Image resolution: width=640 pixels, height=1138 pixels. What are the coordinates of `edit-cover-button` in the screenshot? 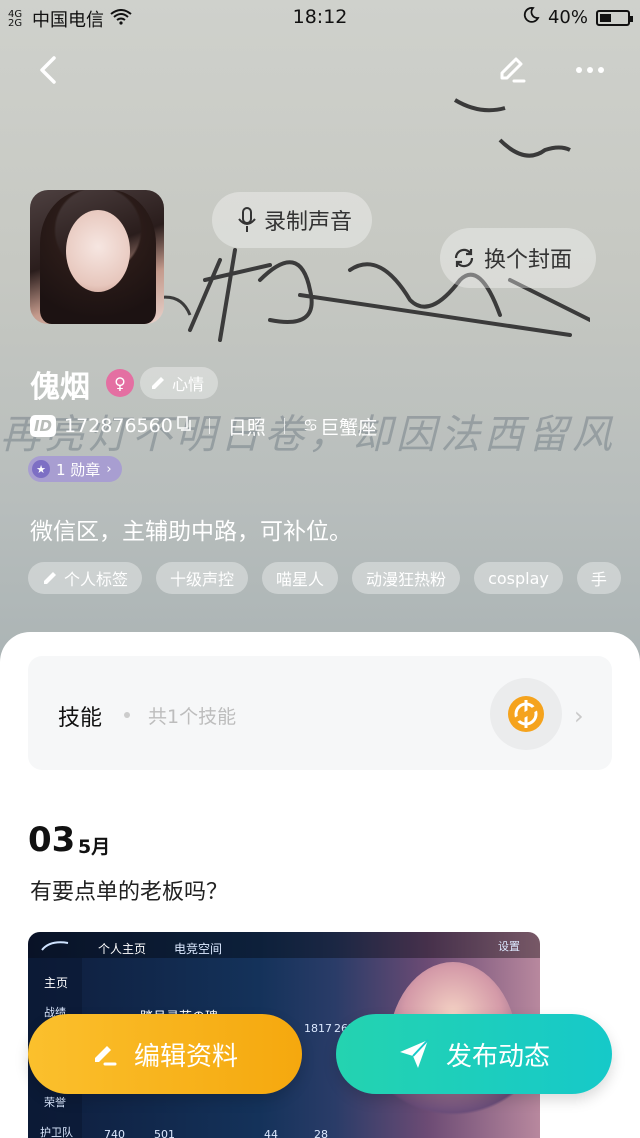 It's located at (512, 70).